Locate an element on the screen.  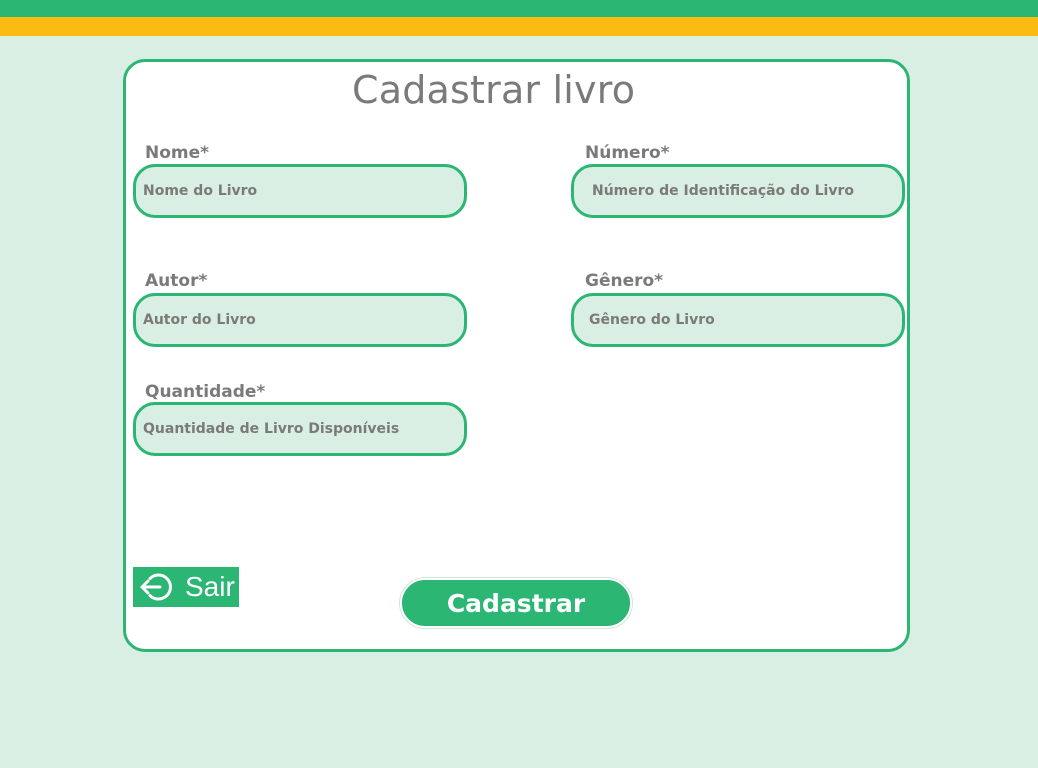
page-title: Cadastrar livro is located at coordinates (494, 90).